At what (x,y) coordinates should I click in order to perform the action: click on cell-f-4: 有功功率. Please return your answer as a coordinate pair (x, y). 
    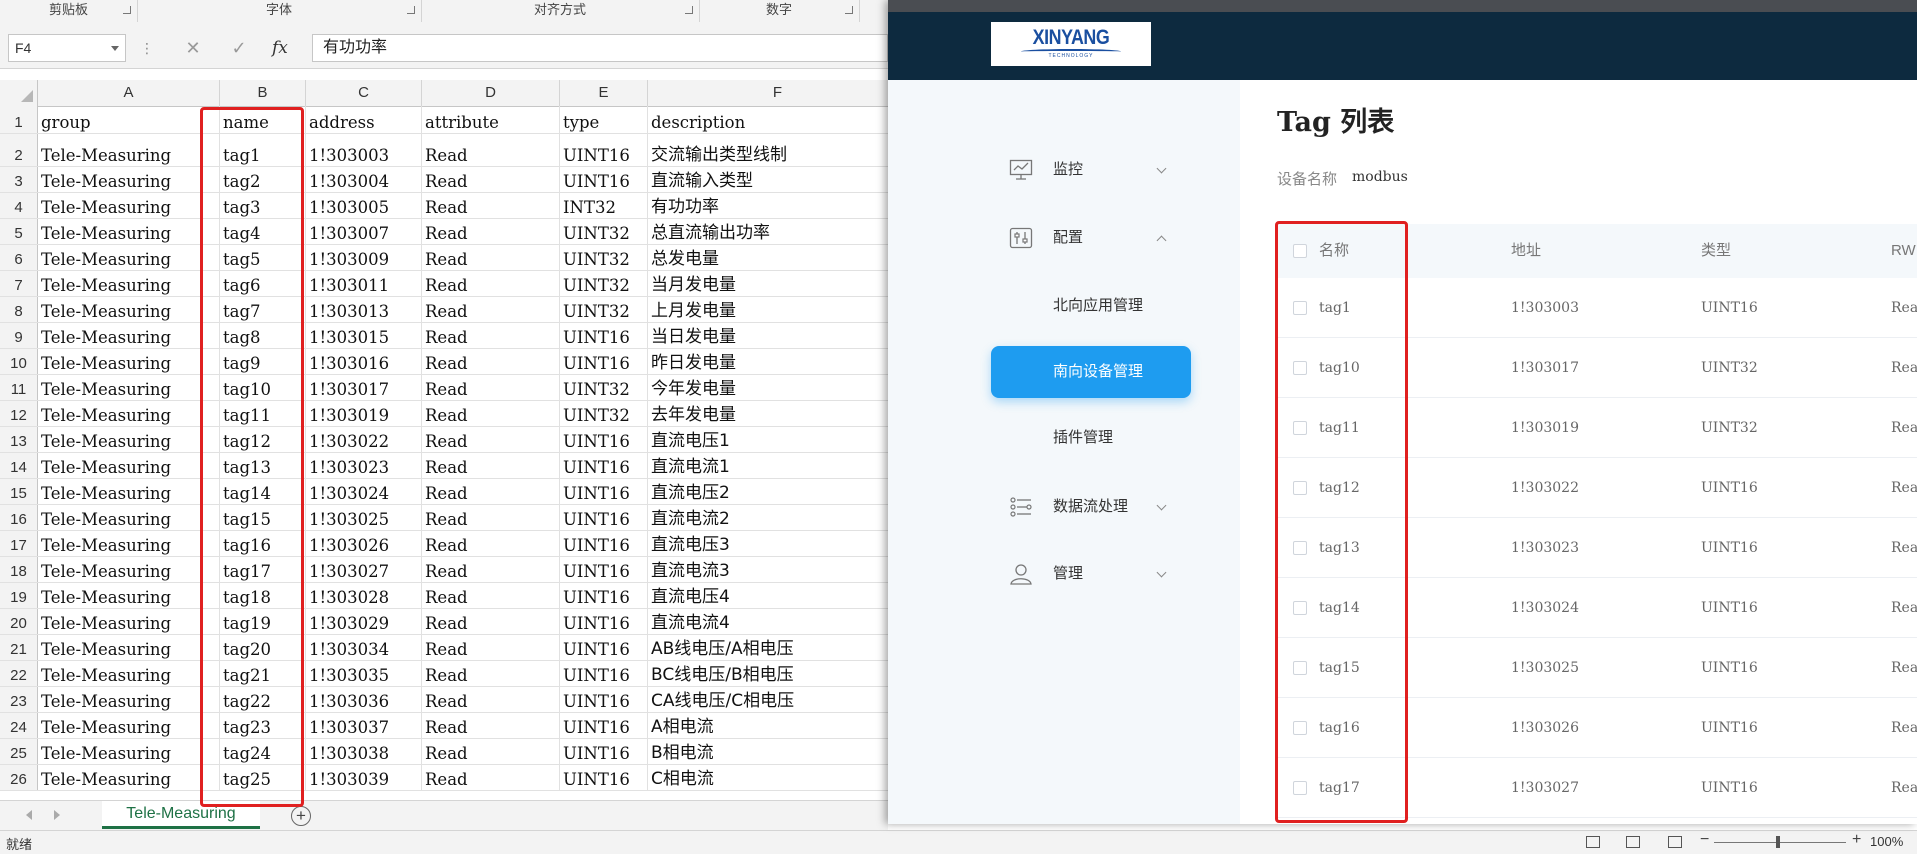
    Looking at the image, I should click on (768, 205).